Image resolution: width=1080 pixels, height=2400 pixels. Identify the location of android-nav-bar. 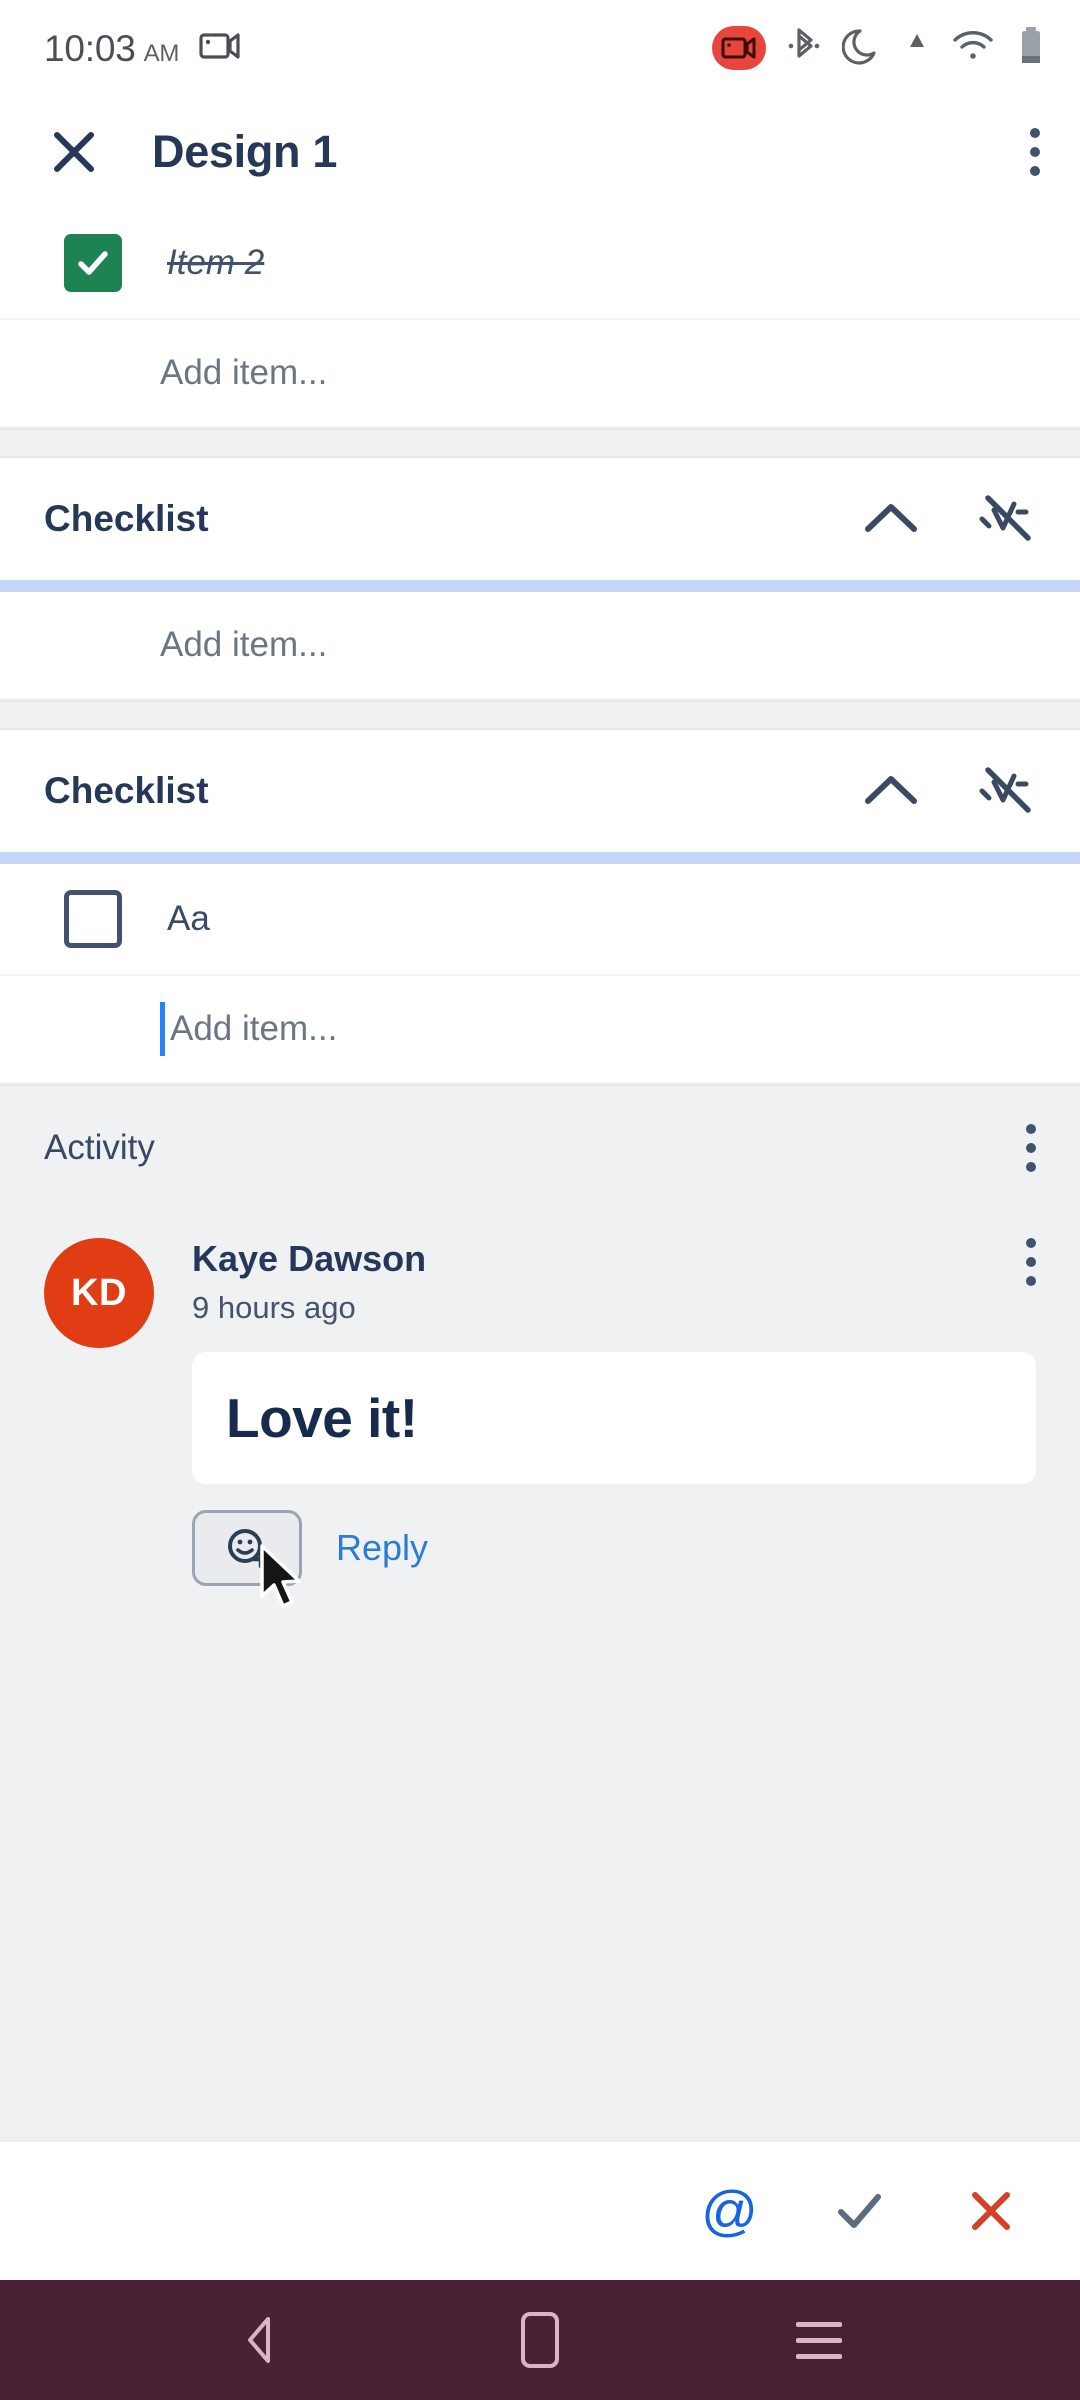
(540, 2340).